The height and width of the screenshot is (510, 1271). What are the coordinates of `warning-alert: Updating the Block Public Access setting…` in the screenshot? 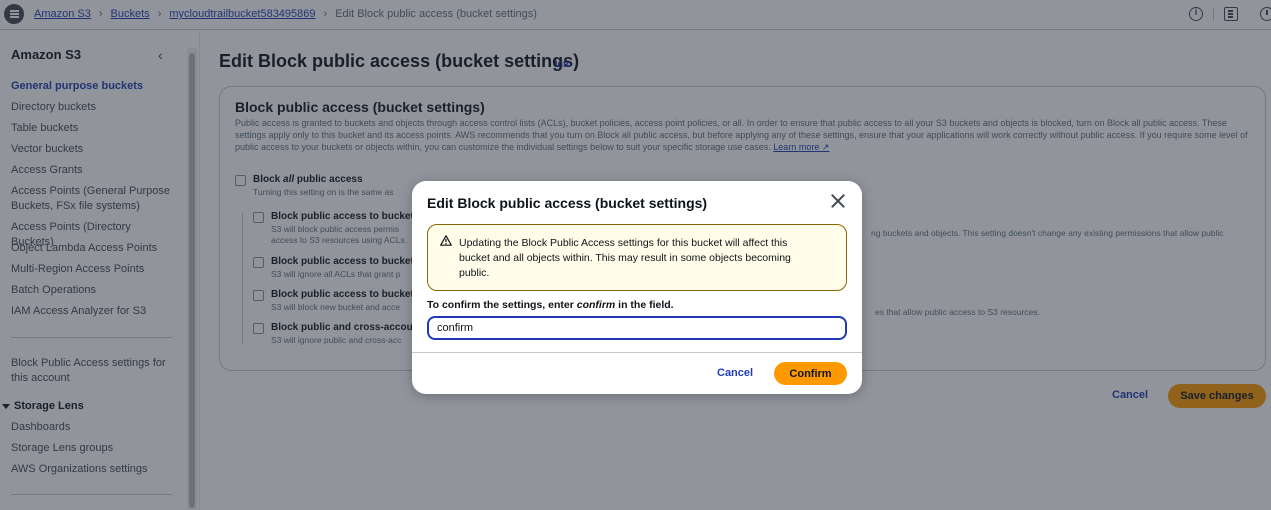 It's located at (637, 257).